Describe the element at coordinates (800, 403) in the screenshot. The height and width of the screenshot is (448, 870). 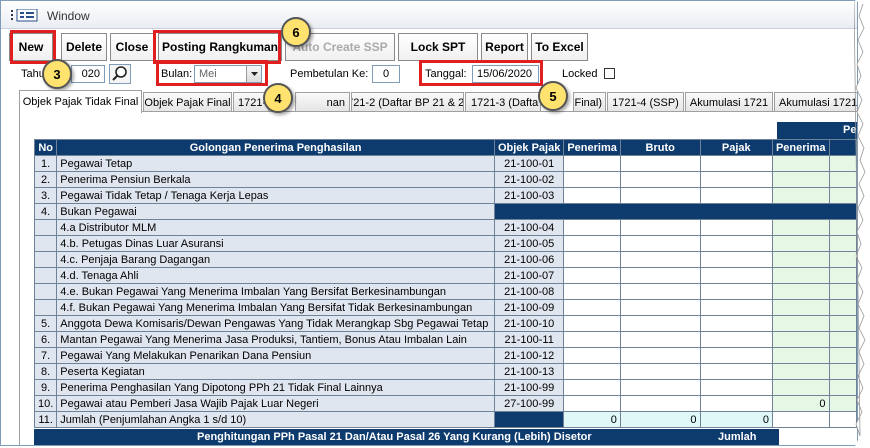
I see `penerima-perhitungan-cell: 0` at that location.